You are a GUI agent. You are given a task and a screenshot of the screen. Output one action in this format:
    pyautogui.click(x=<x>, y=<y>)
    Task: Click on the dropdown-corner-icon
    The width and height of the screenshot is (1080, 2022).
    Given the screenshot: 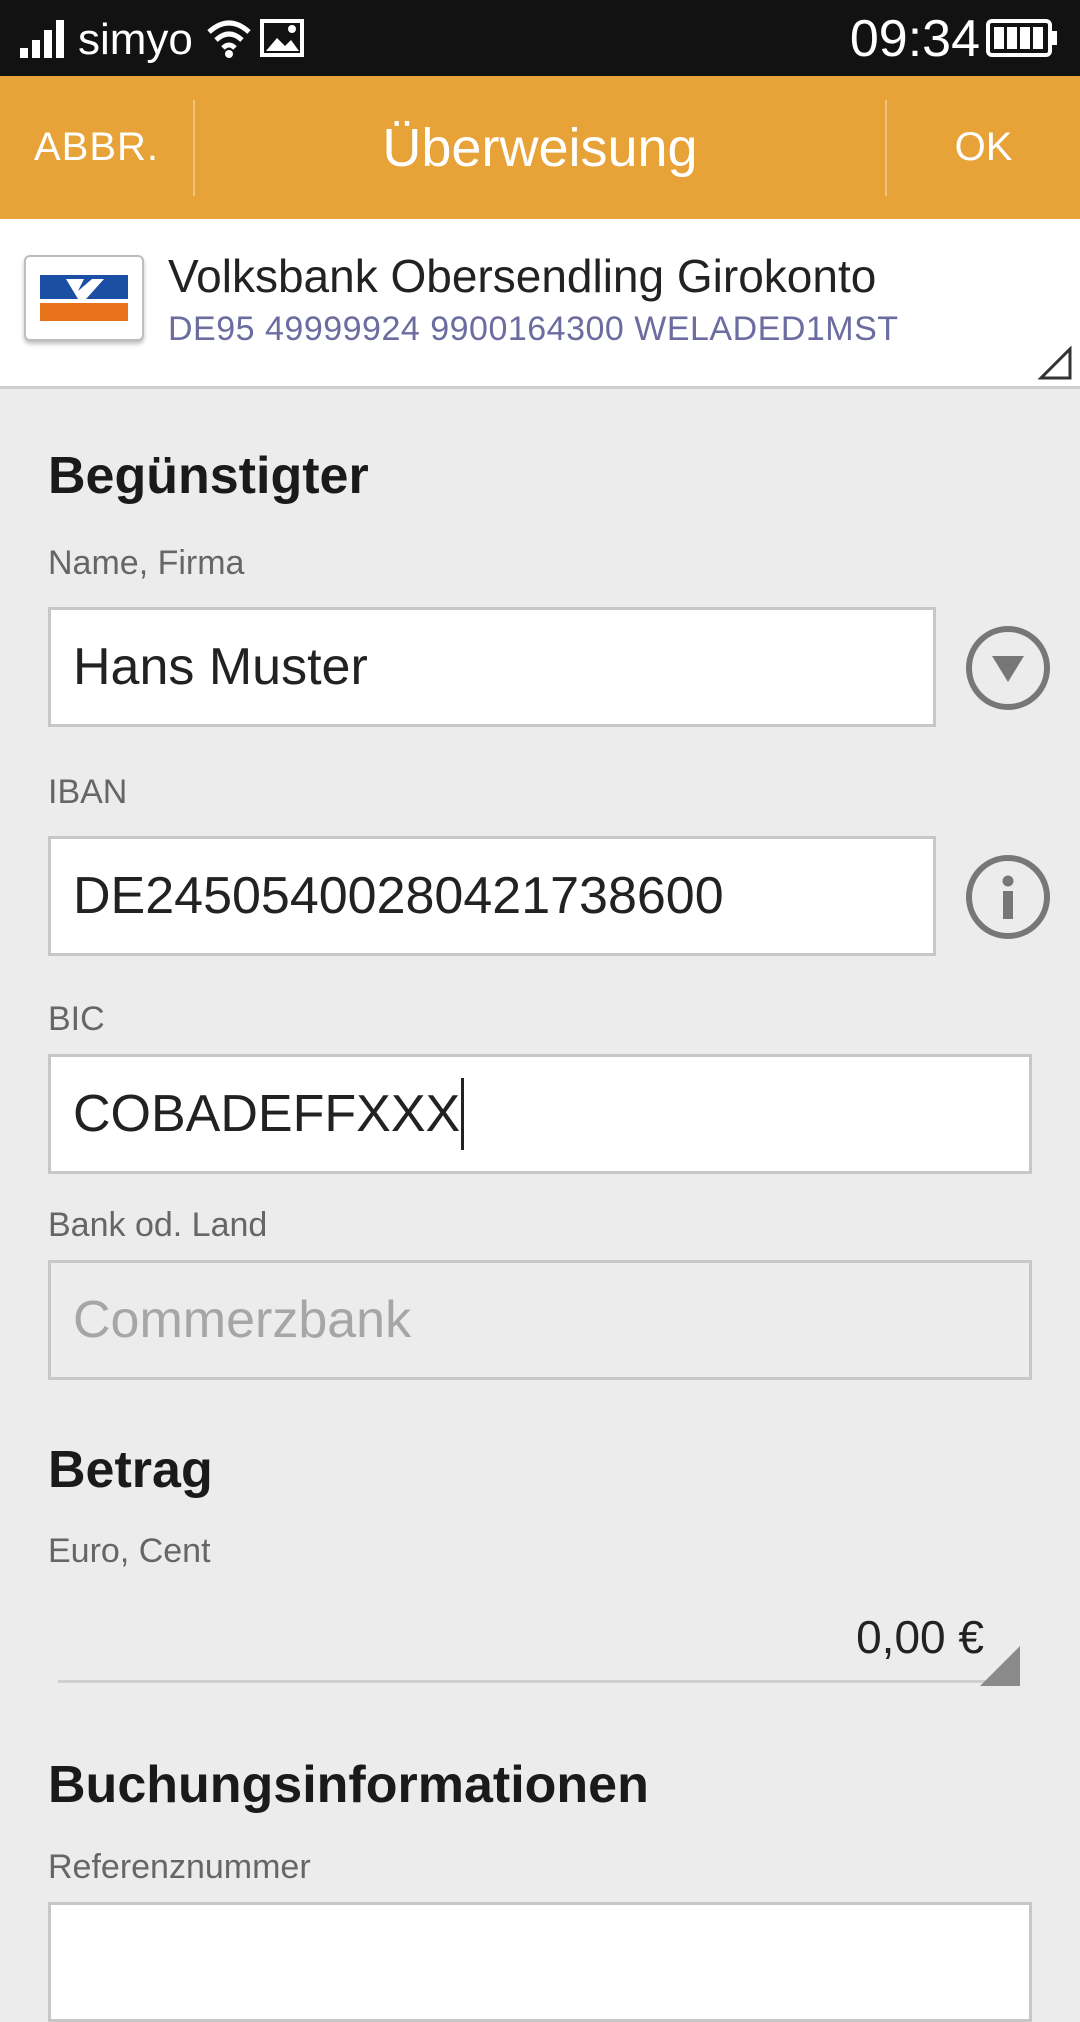 What is the action you would take?
    pyautogui.click(x=1055, y=363)
    